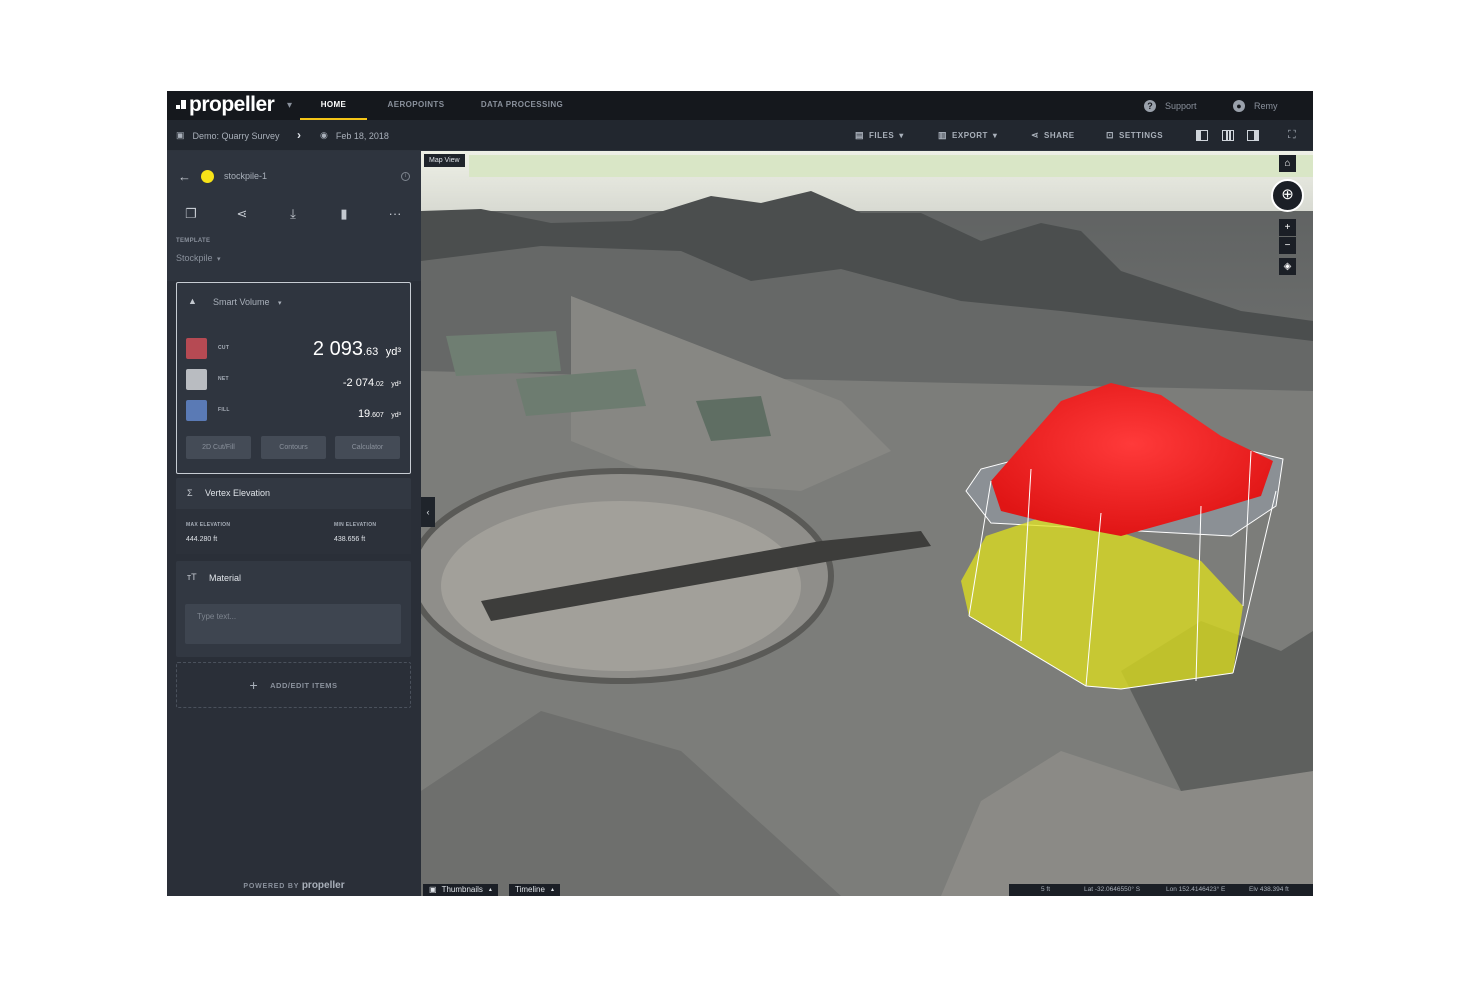  What do you see at coordinates (379, 413) in the screenshot?
I see `fill-value: 19.607 yd³` at bounding box center [379, 413].